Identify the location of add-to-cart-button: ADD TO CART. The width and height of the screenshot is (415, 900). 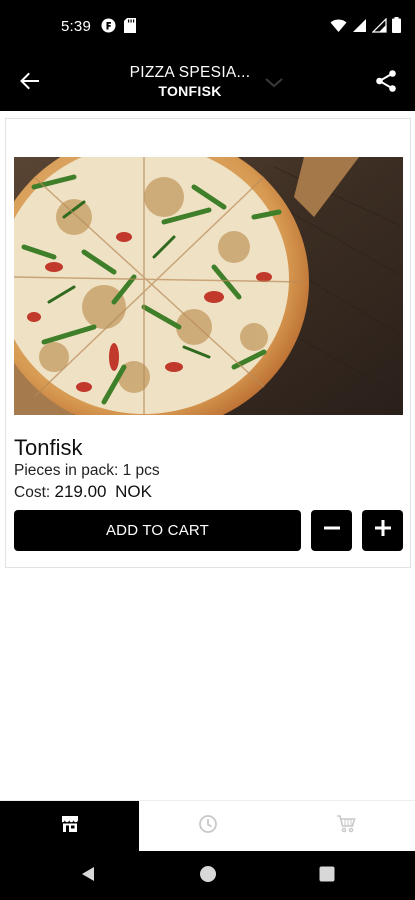
(157, 530).